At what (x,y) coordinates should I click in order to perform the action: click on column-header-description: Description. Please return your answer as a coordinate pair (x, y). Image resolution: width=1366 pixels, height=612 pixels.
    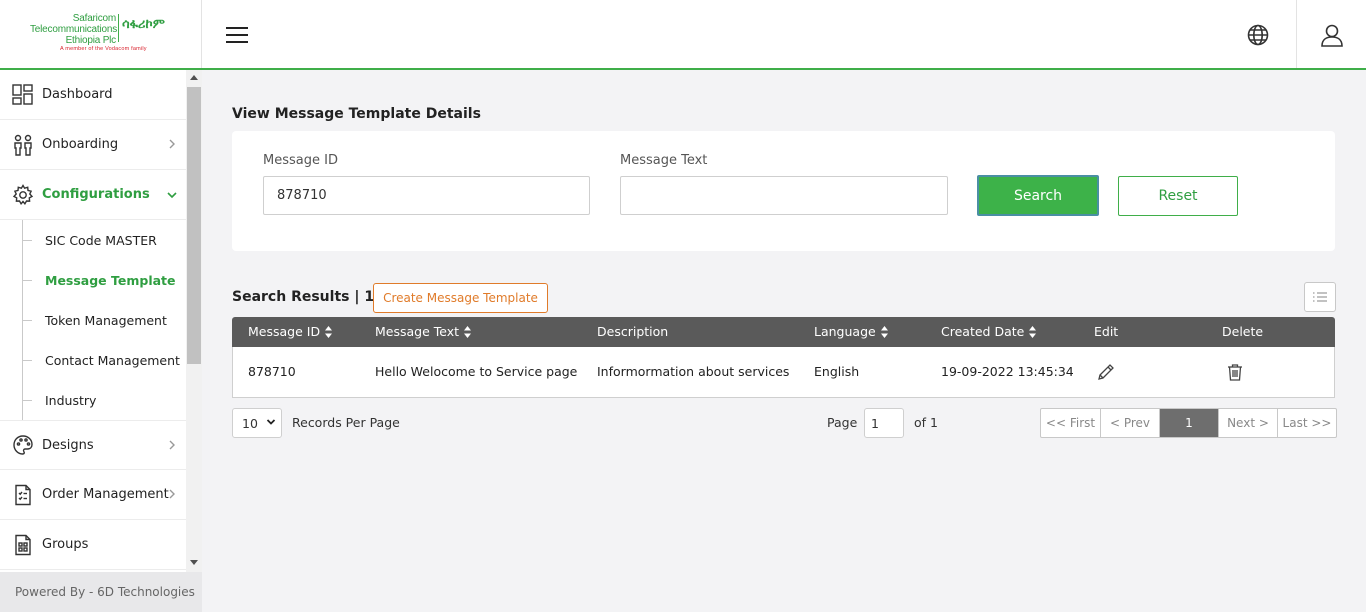
    Looking at the image, I should click on (633, 331).